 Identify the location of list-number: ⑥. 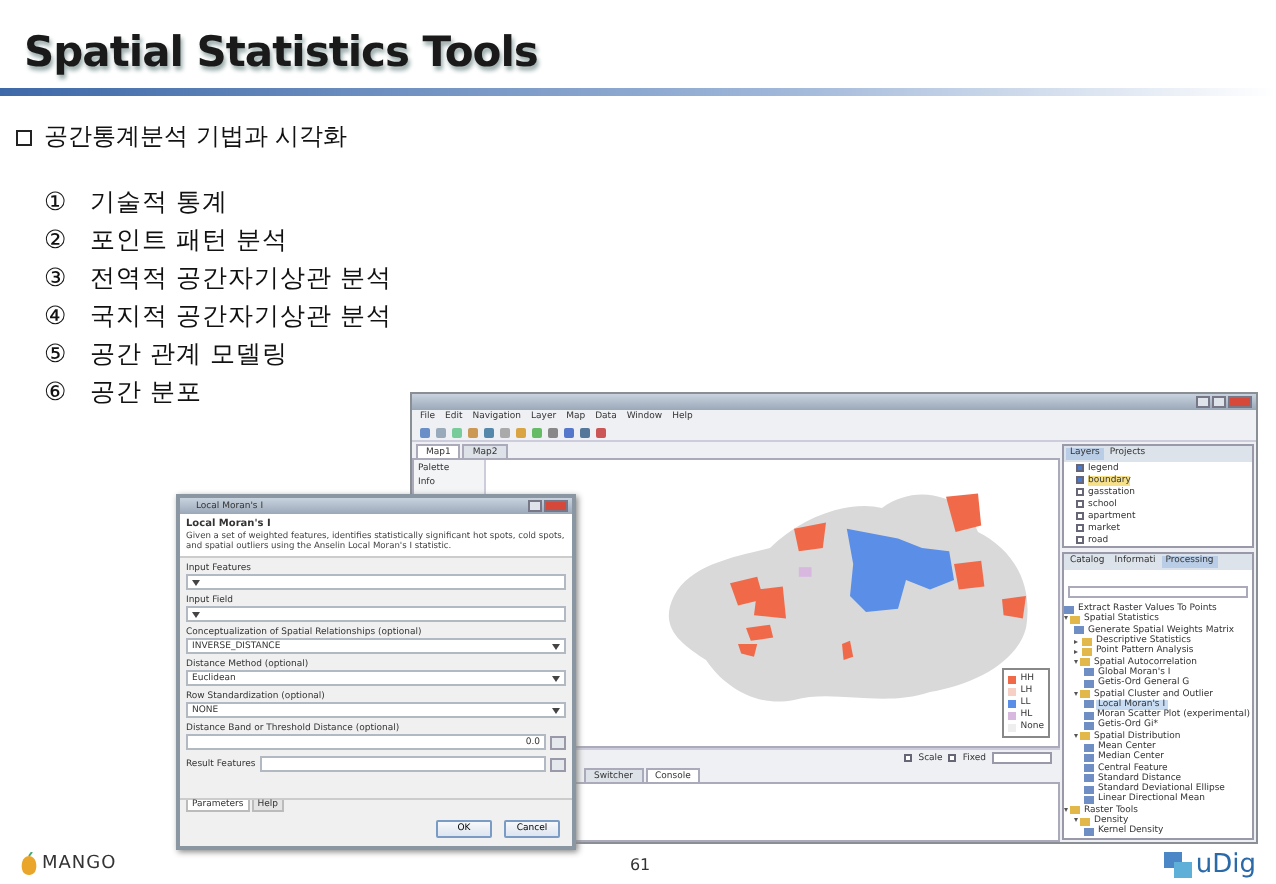
(55, 392).